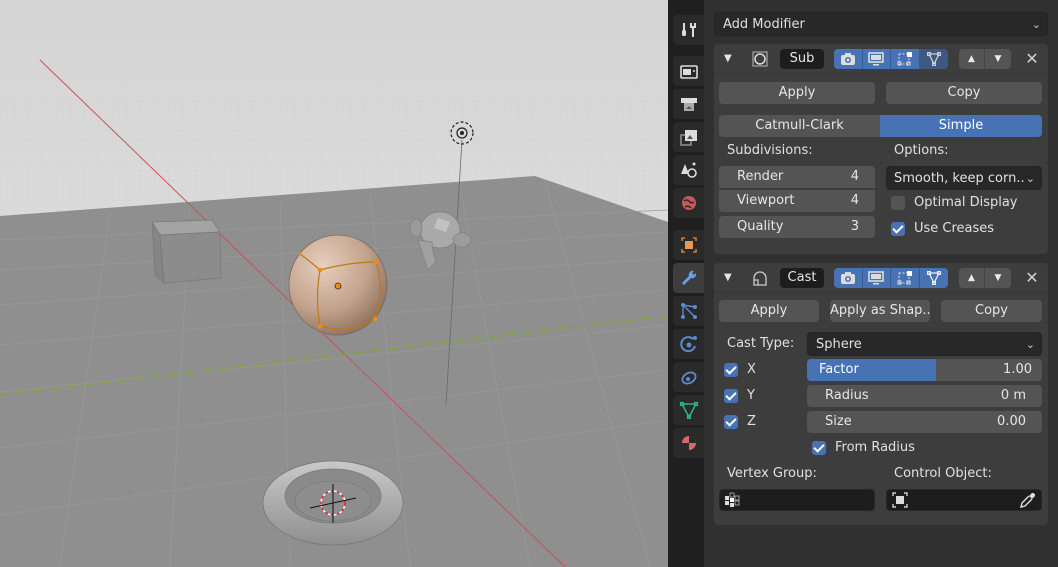 This screenshot has width=1058, height=567. What do you see at coordinates (819, 448) in the screenshot?
I see `from-radius-checkbox` at bounding box center [819, 448].